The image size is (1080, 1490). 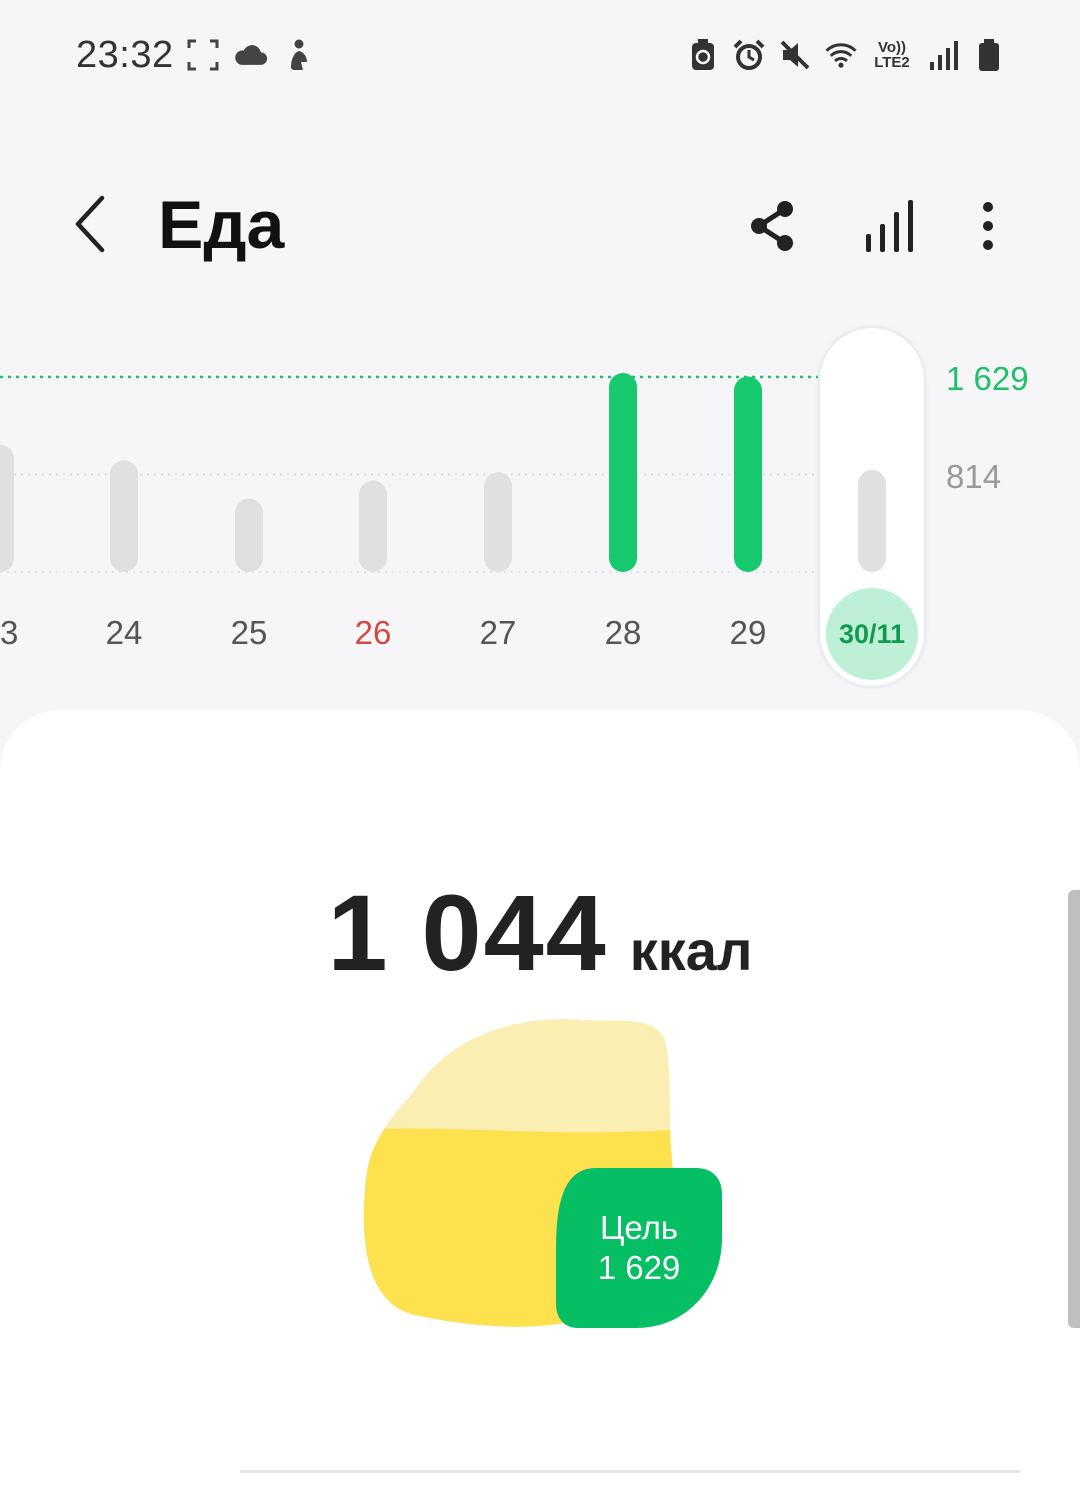 I want to click on day-label-28: 28, so click(x=623, y=633).